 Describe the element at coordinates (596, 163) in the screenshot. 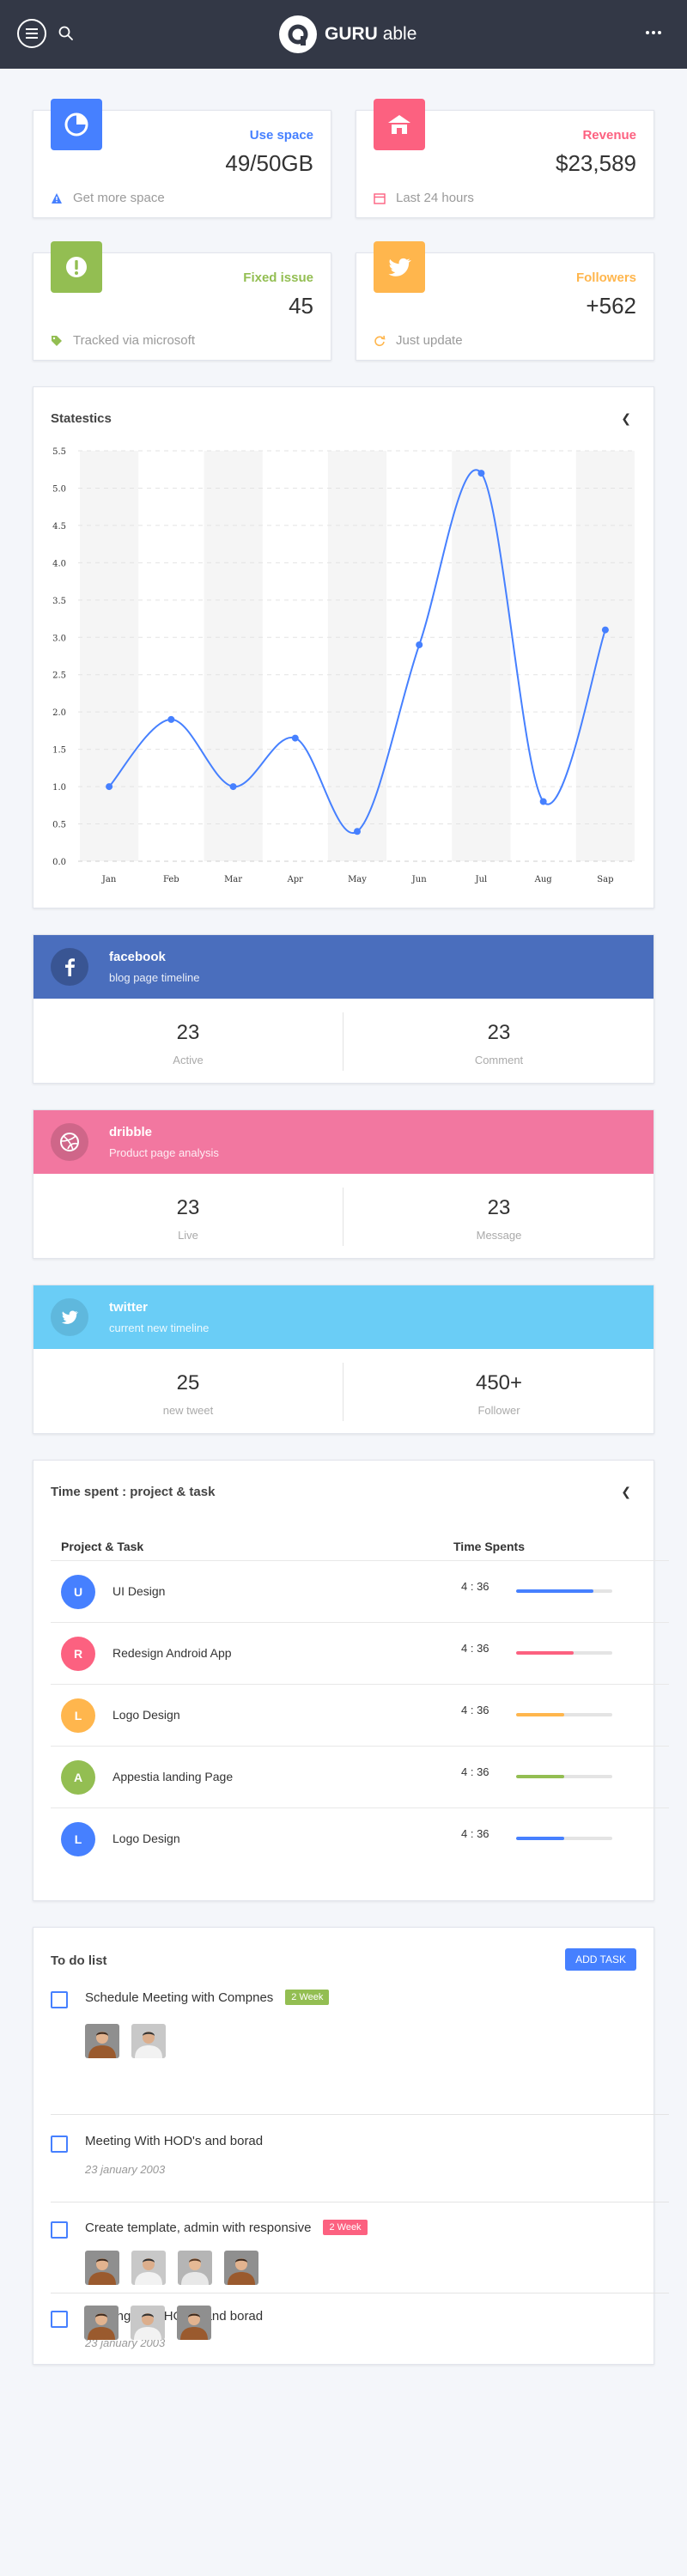

I see `stat-value: $23,589` at that location.